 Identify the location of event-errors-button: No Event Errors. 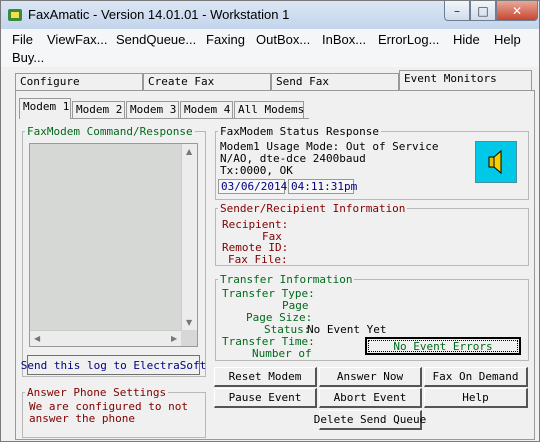
(443, 346).